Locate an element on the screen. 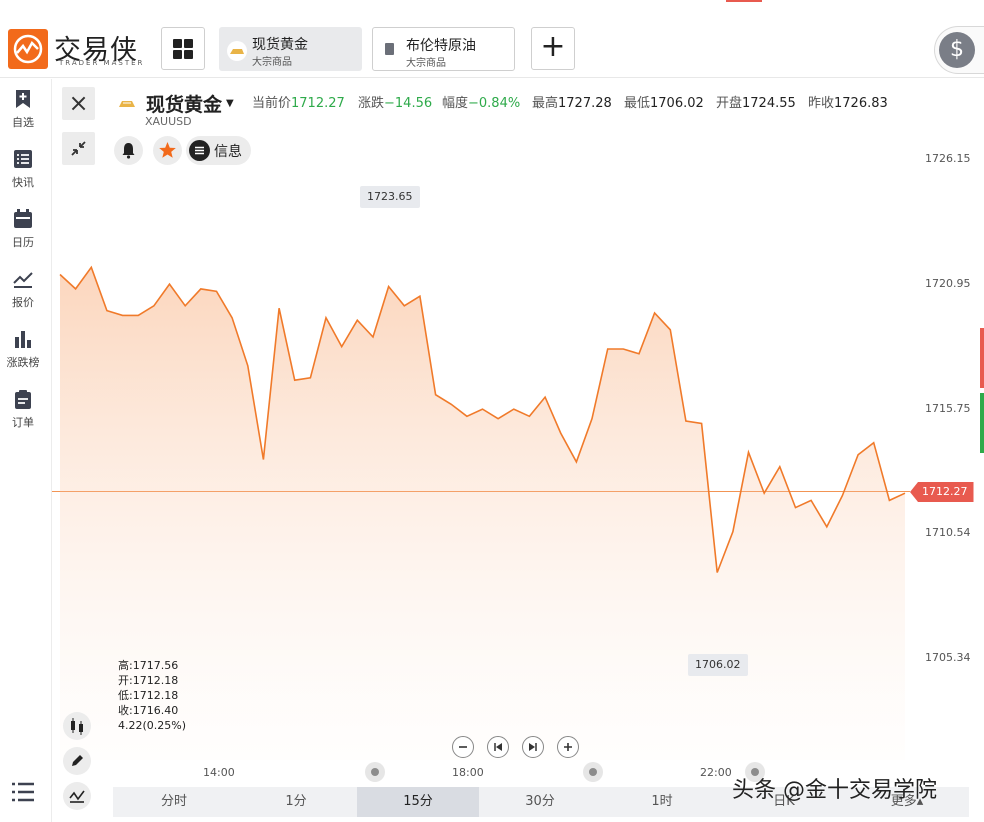 This screenshot has height=822, width=984. watermark-text: 头条 @金十交易学院 is located at coordinates (834, 790).